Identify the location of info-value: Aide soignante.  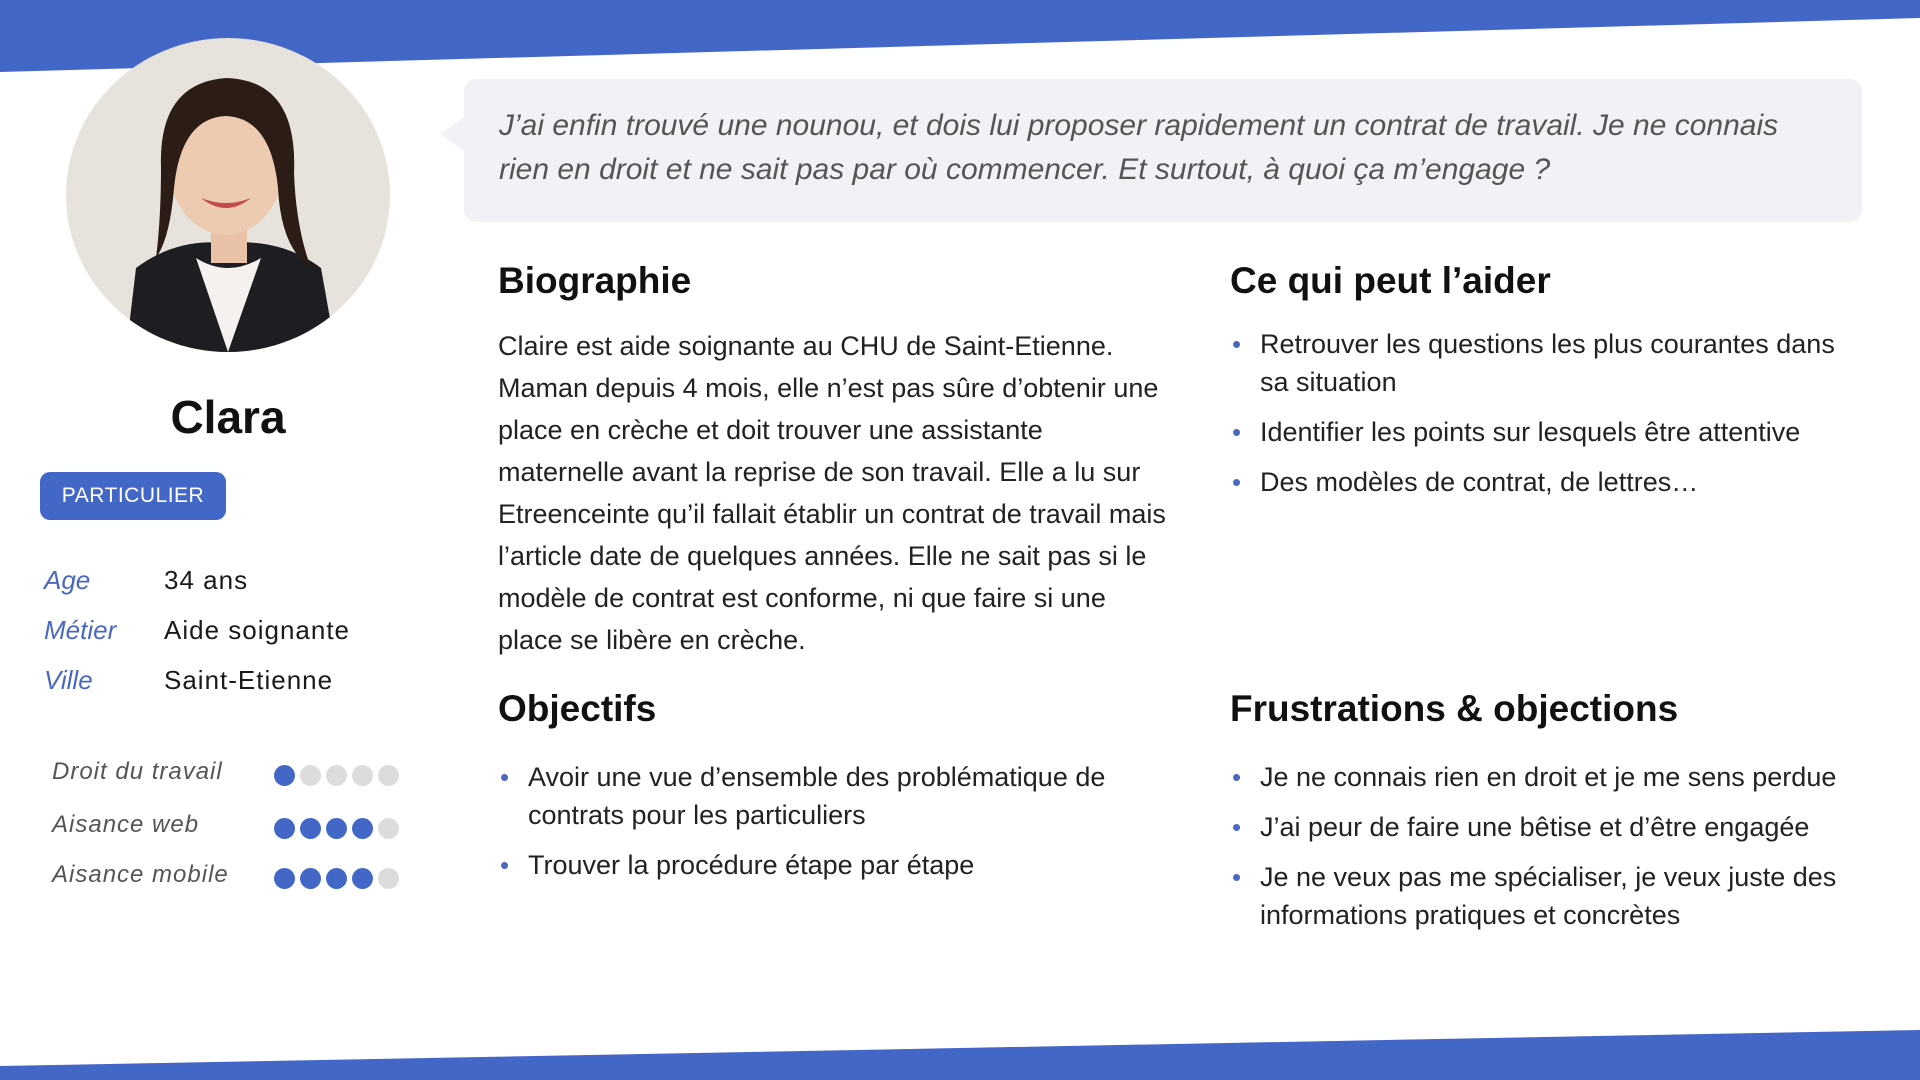
(257, 630).